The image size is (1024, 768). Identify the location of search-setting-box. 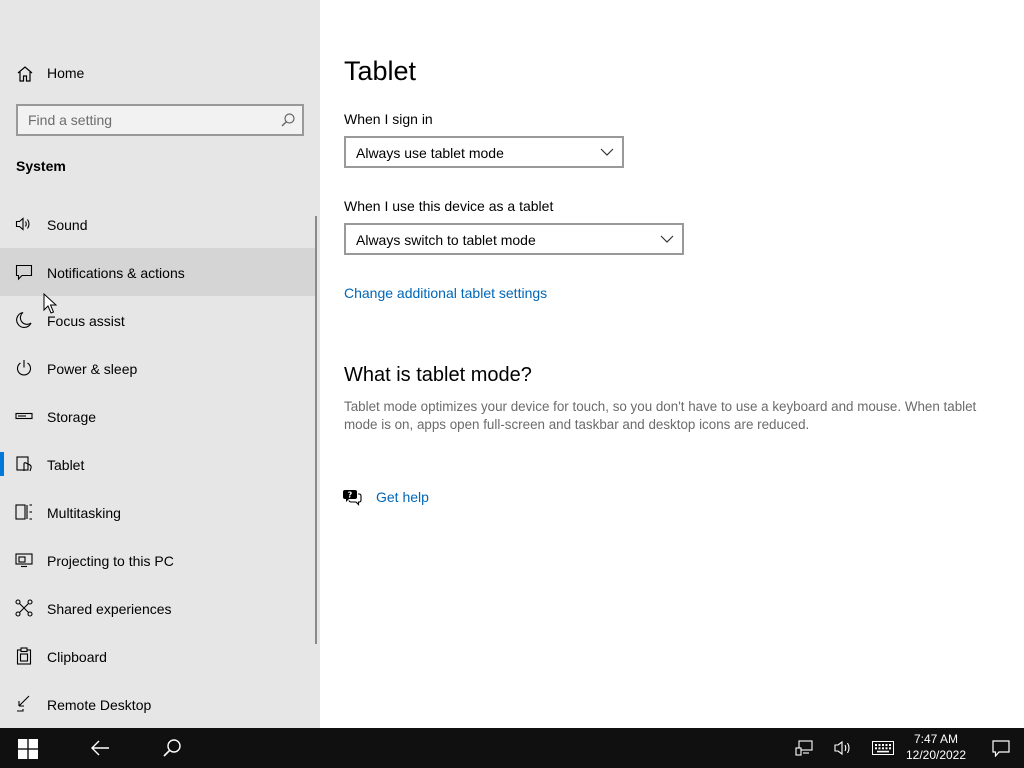
(160, 120).